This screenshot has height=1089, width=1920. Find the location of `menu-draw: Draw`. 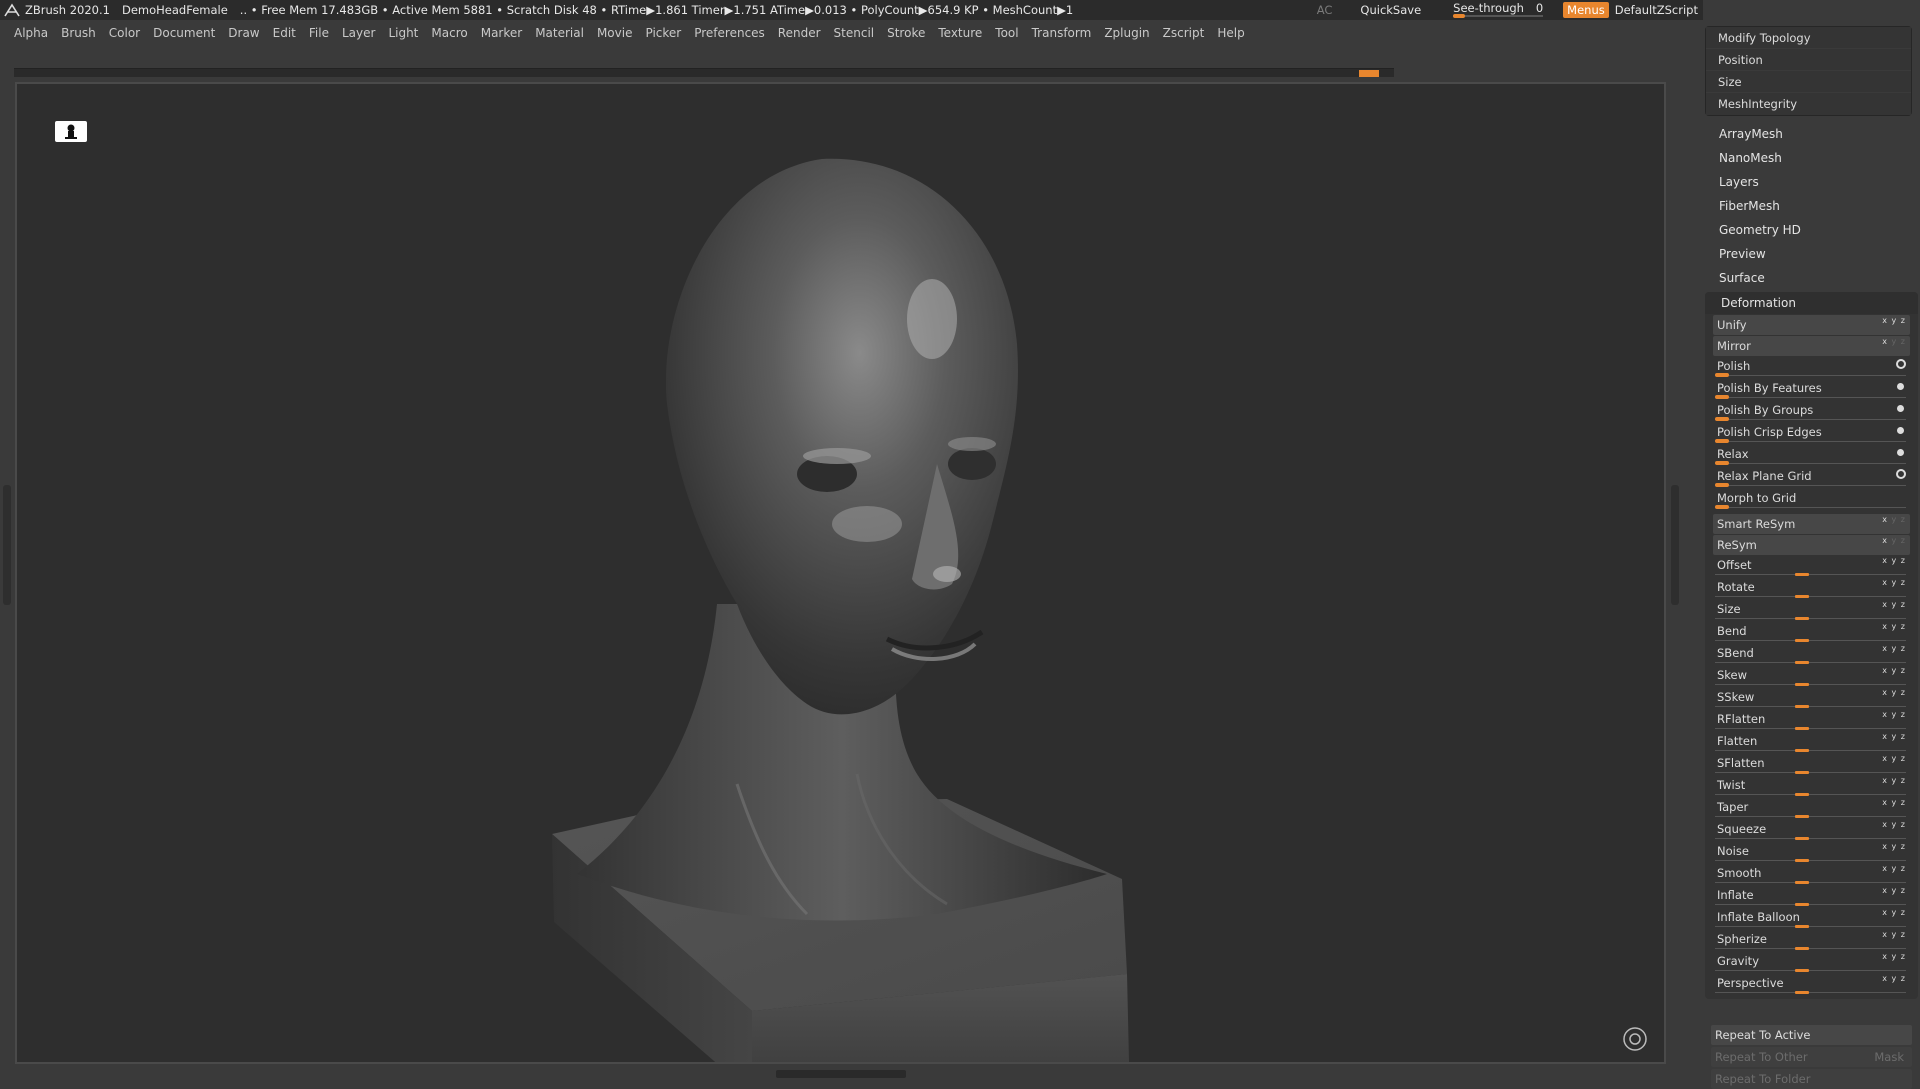

menu-draw: Draw is located at coordinates (243, 33).